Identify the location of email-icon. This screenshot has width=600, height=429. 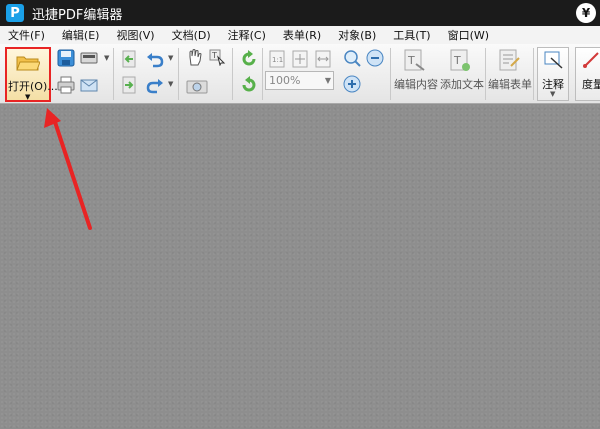
(89, 85).